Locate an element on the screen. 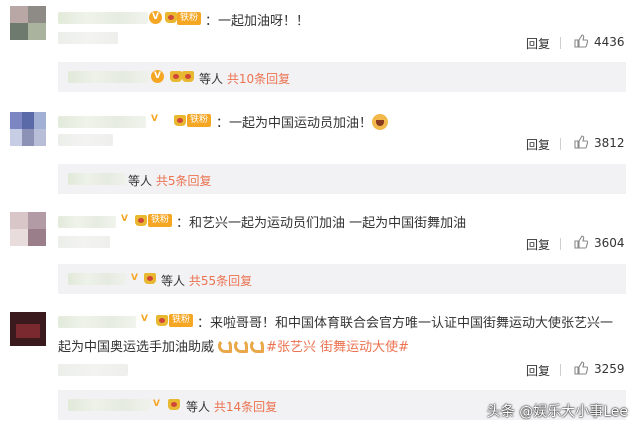 This screenshot has height=431, width=640. like-count: 3604 is located at coordinates (609, 243).